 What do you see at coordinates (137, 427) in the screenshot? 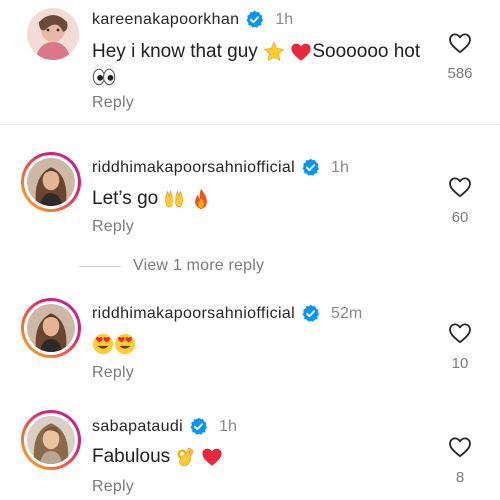
I see `username: sabapataudi` at bounding box center [137, 427].